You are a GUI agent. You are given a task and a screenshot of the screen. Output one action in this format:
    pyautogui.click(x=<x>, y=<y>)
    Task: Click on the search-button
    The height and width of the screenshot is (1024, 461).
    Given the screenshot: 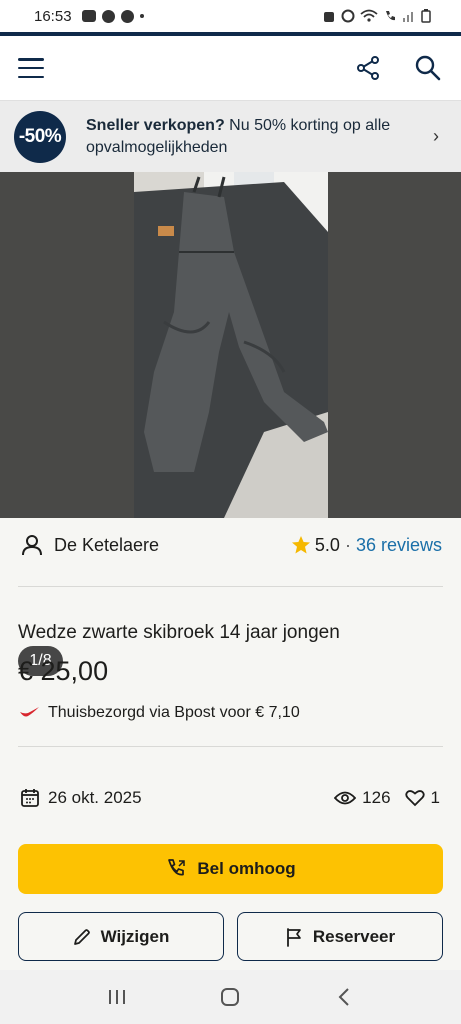 What is the action you would take?
    pyautogui.click(x=428, y=68)
    